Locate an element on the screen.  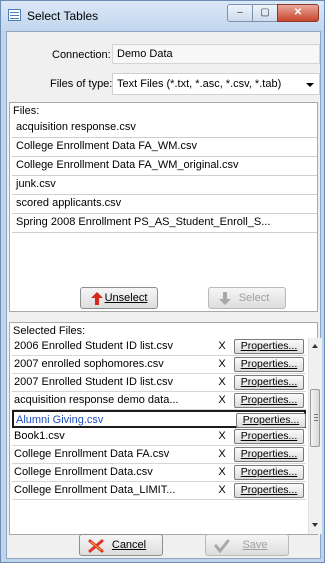
list-item: scored applicants.csv is located at coordinates (164, 204).